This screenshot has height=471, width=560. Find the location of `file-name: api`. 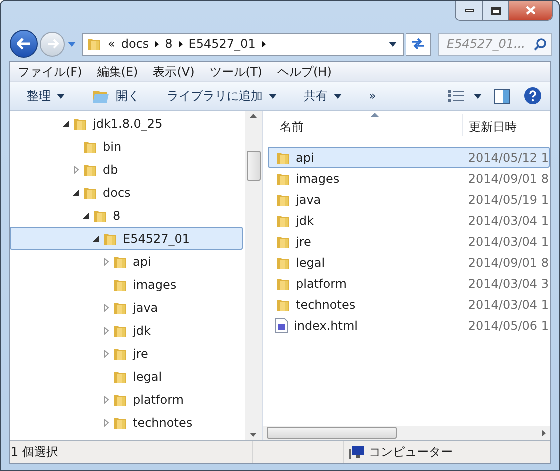

file-name: api is located at coordinates (306, 158).